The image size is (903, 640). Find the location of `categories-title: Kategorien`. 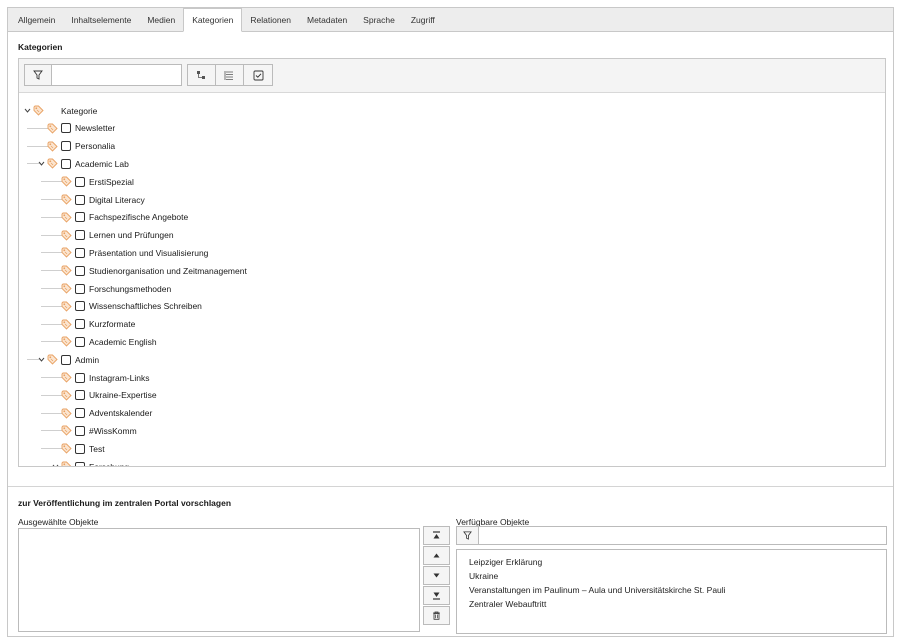

categories-title: Kategorien is located at coordinates (40, 47).